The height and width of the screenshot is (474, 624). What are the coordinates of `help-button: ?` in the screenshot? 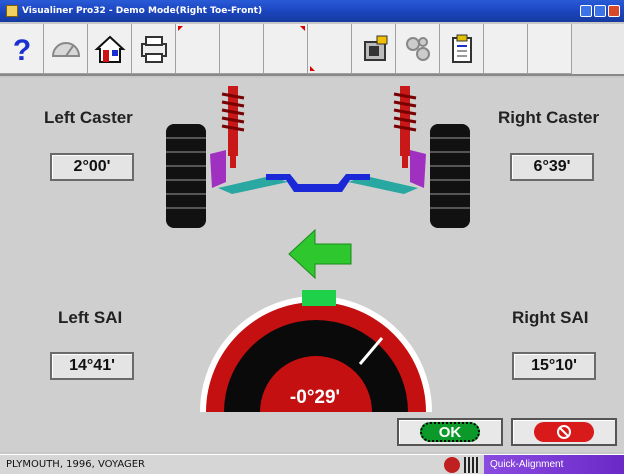 It's located at (22, 49).